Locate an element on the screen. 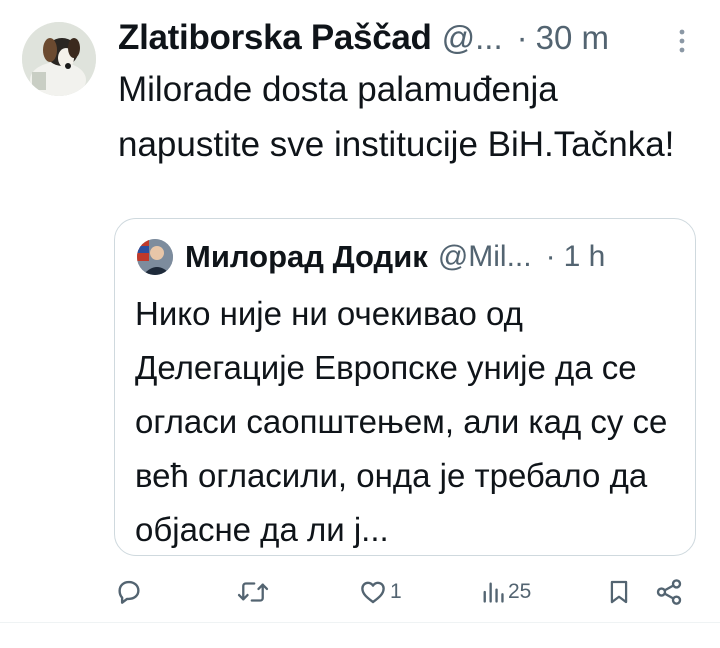  reply-icon is located at coordinates (129, 592).